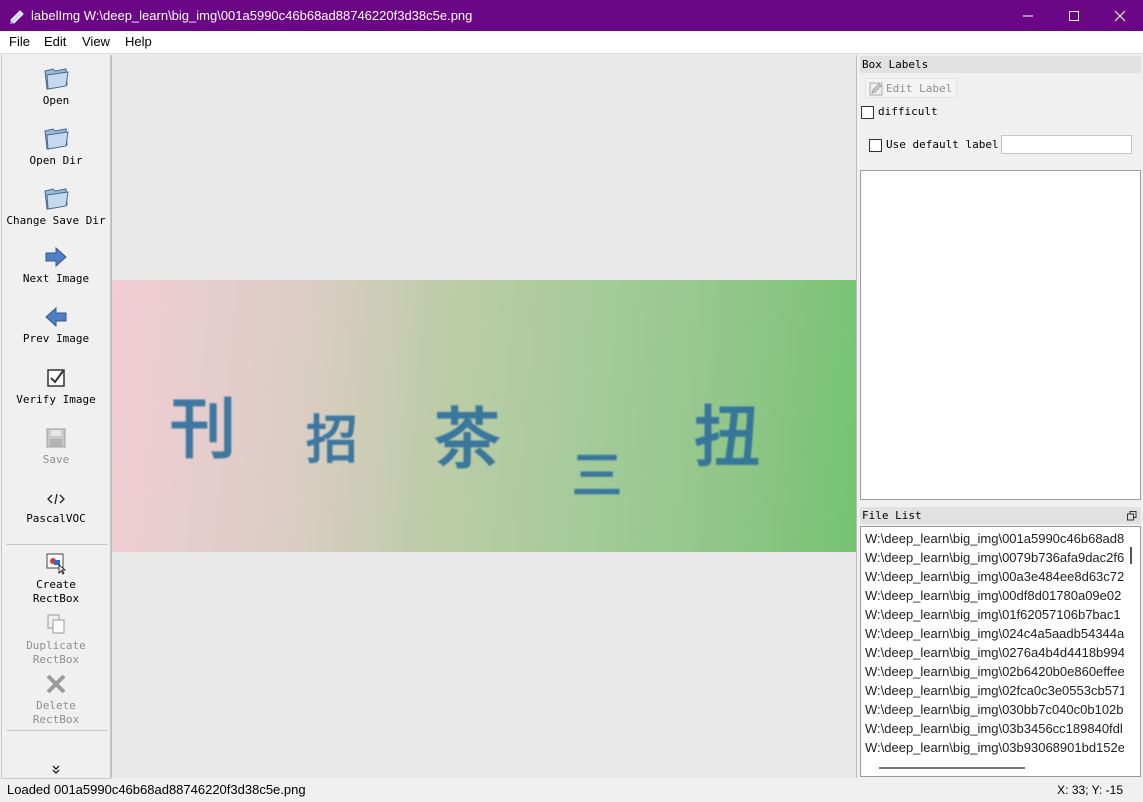 This screenshot has height=802, width=1143. What do you see at coordinates (942, 144) in the screenshot?
I see `use-default-label-text: Use default label` at bounding box center [942, 144].